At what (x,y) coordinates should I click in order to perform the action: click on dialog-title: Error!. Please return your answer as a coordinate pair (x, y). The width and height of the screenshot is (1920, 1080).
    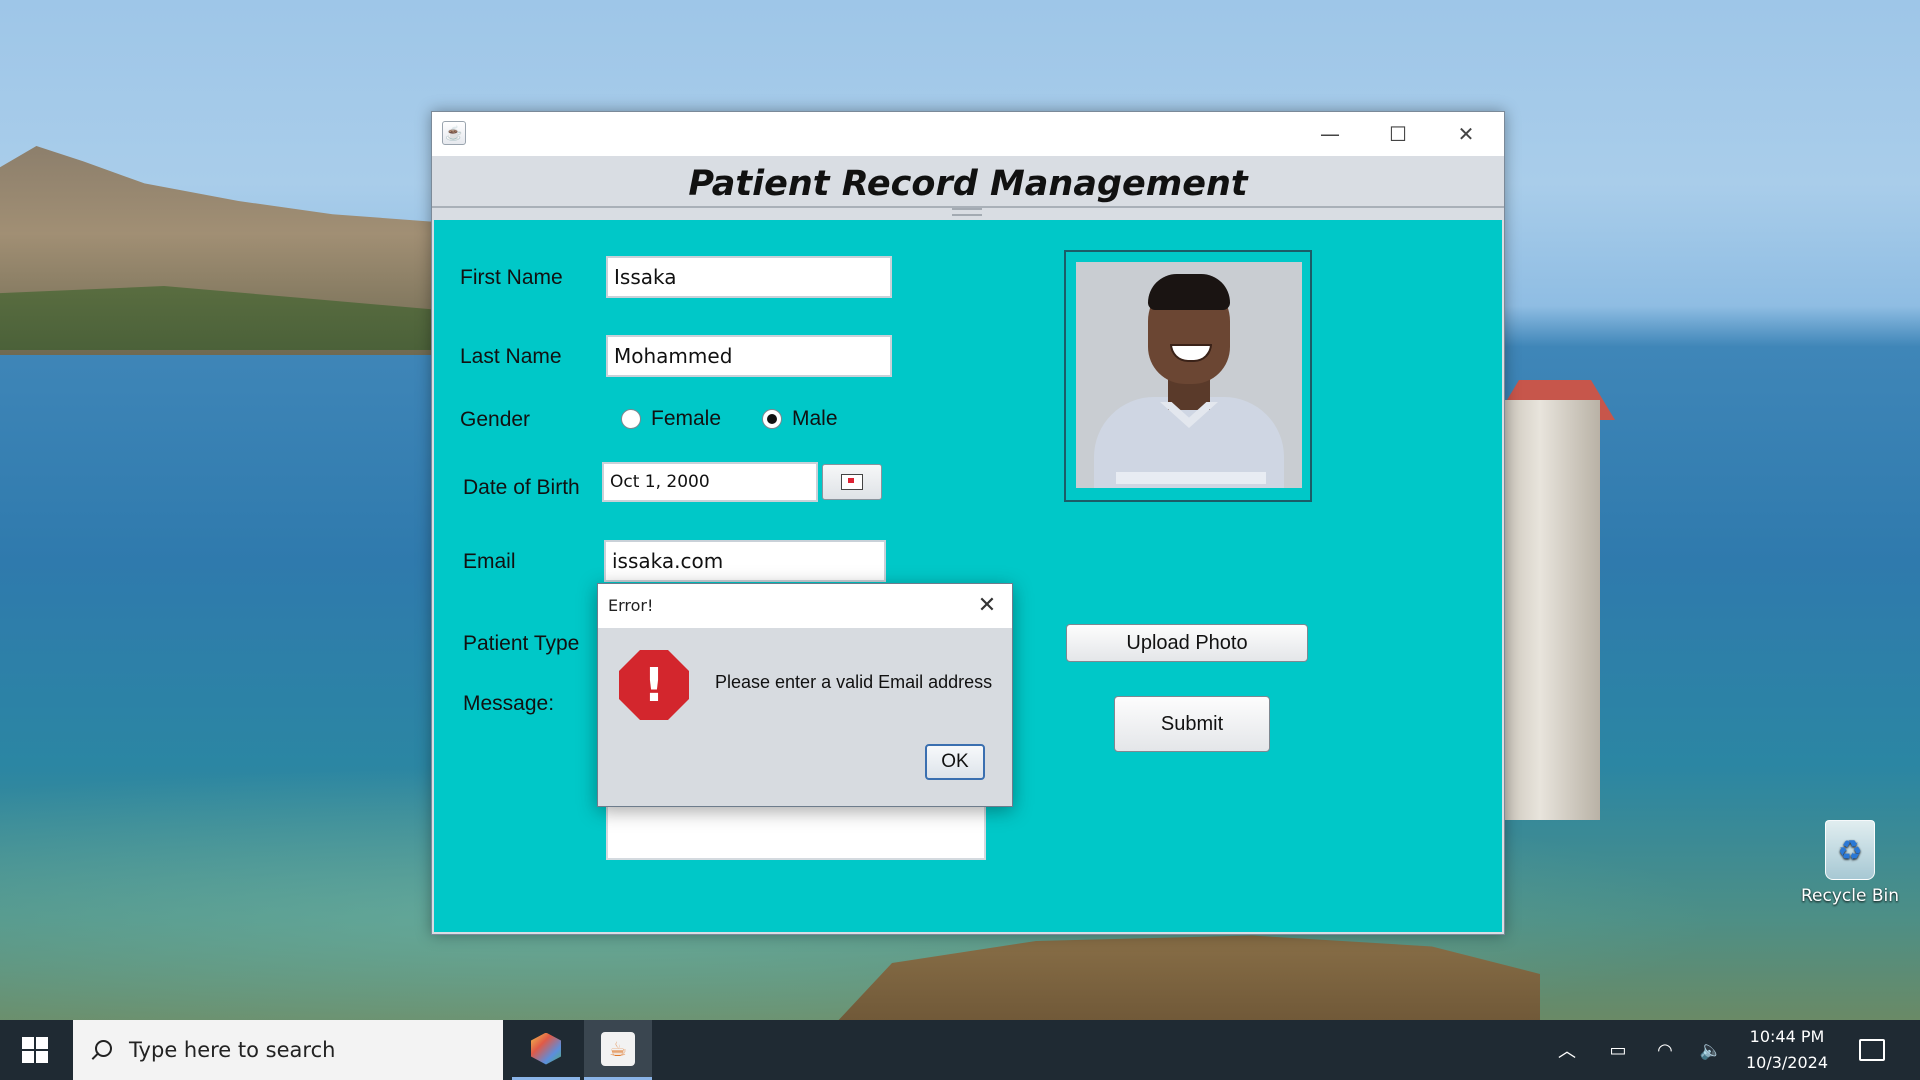
    Looking at the image, I should click on (631, 605).